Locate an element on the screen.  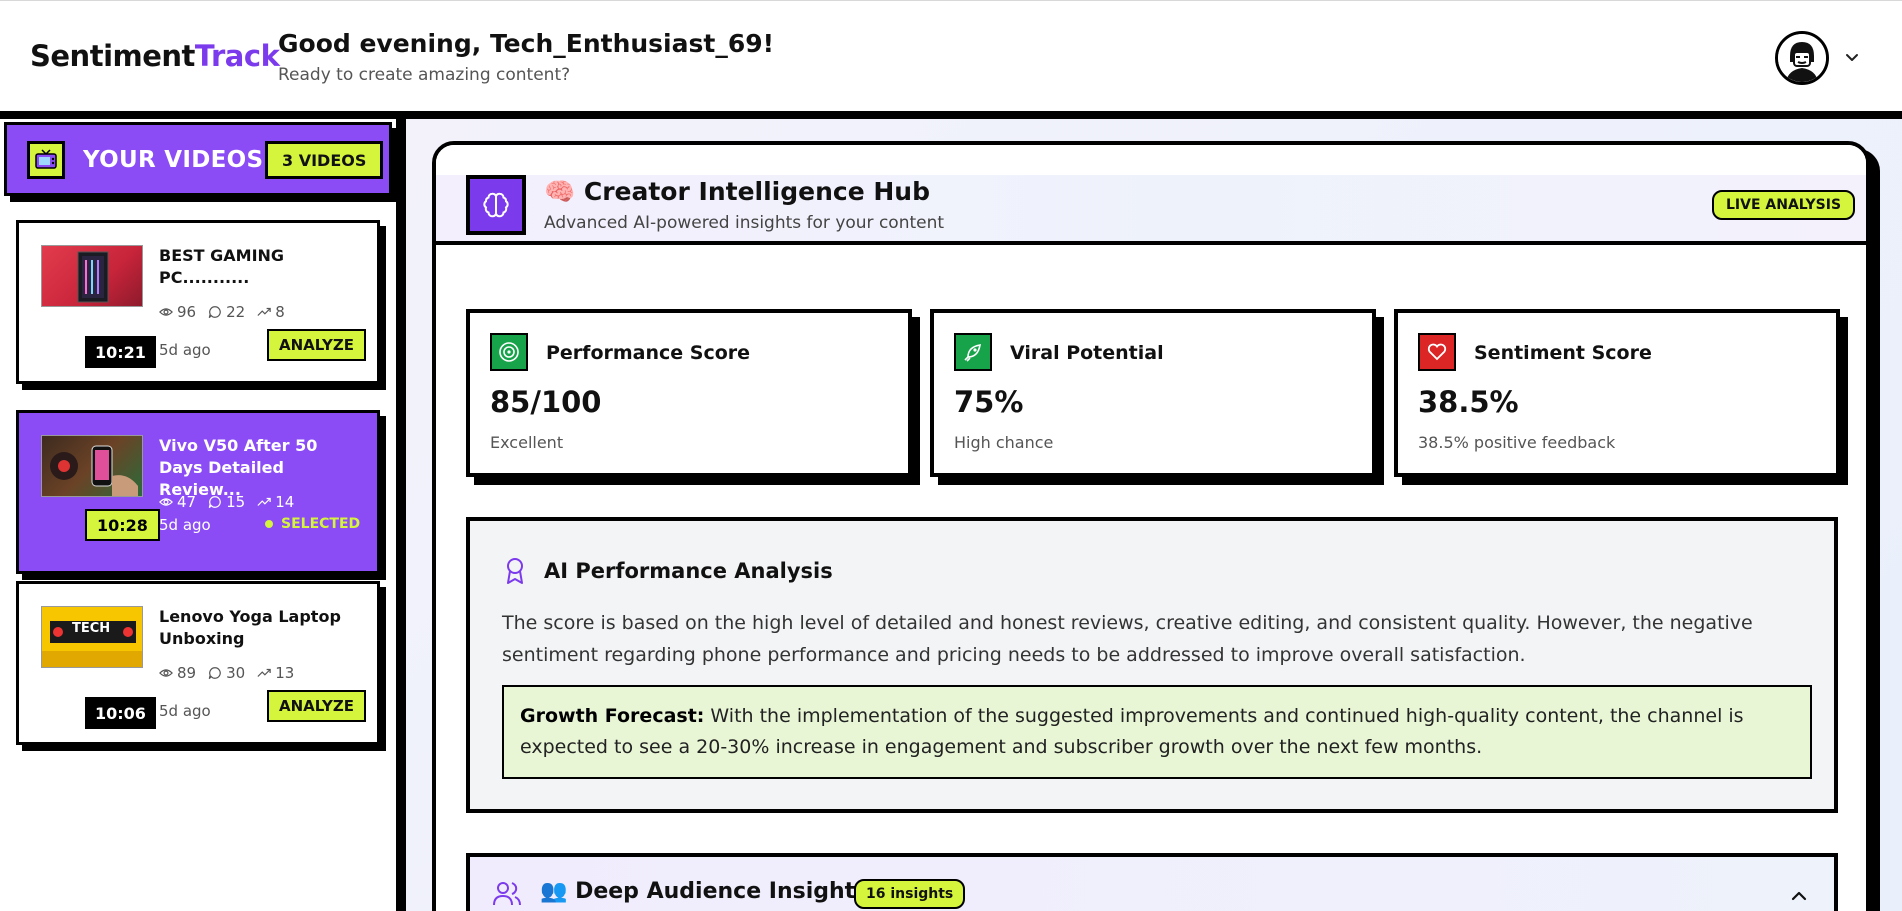
selected-indicator: SELECTED is located at coordinates (312, 524).